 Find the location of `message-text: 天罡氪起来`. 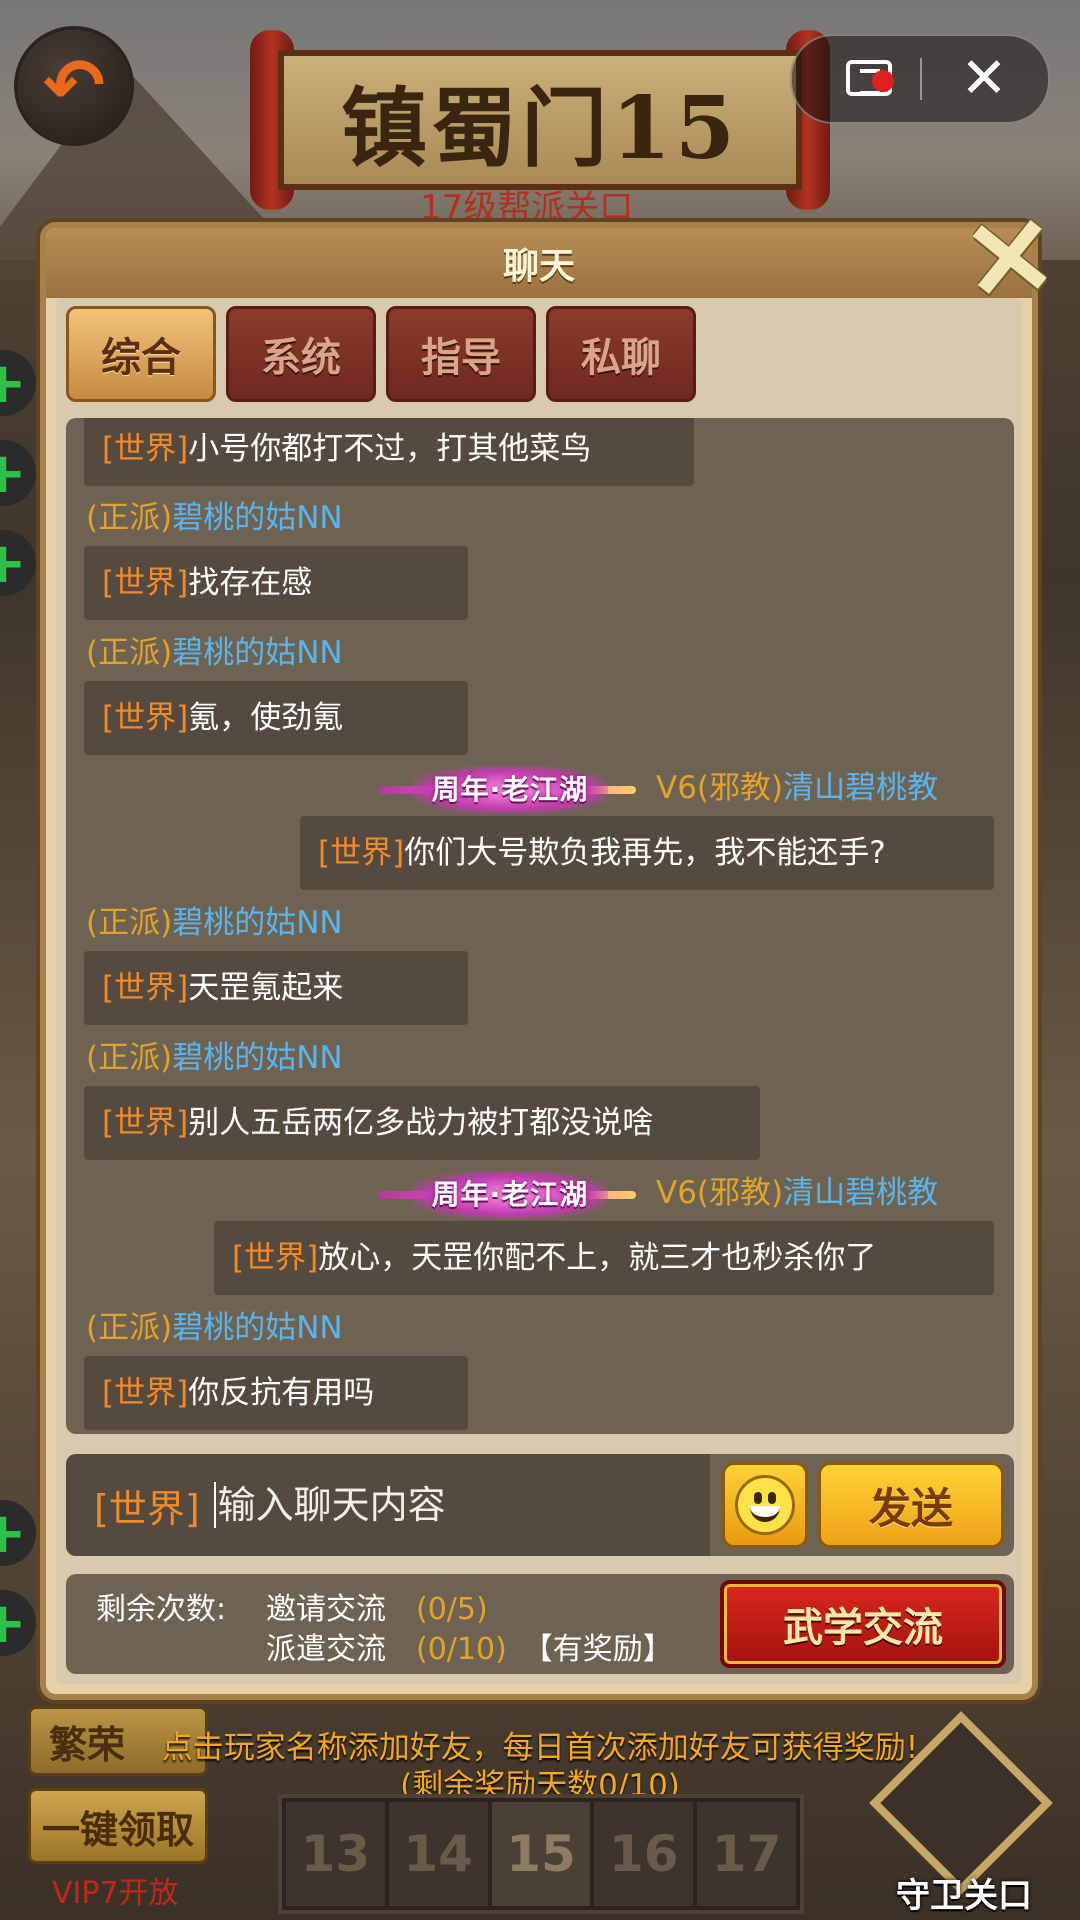

message-text: 天罡氪起来 is located at coordinates (266, 988).